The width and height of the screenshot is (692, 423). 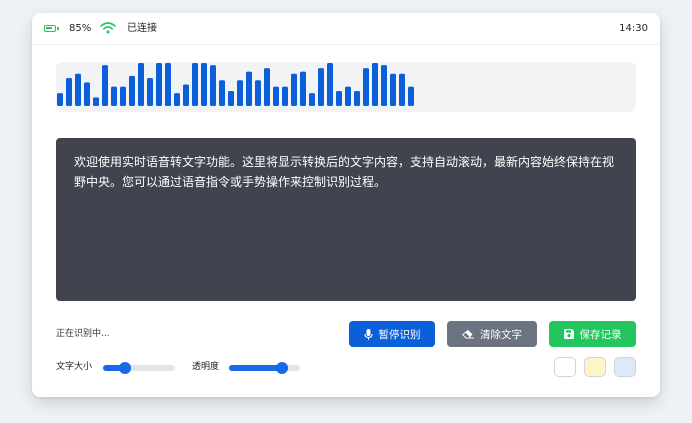 I want to click on color-swatch-white, so click(x=565, y=367).